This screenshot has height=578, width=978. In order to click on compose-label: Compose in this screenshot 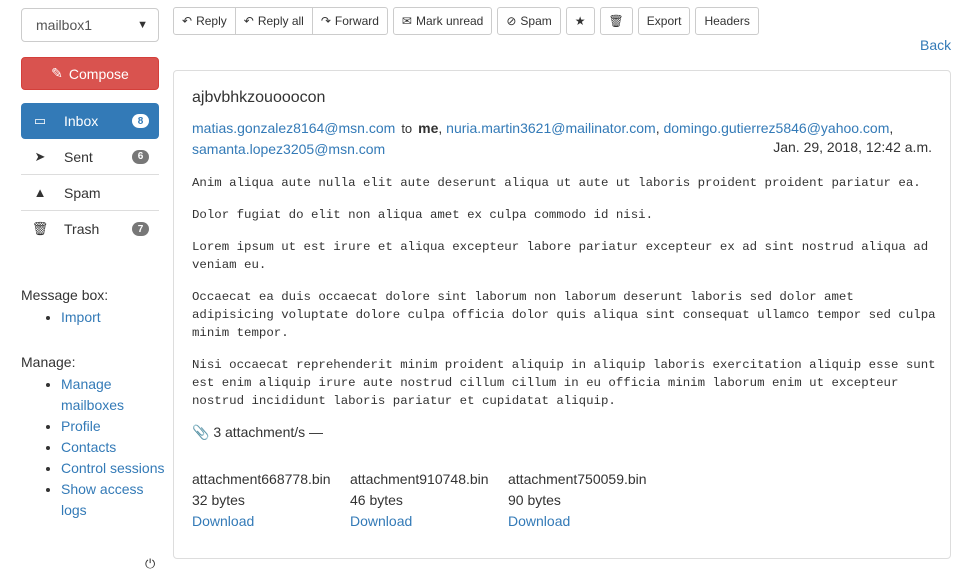, I will do `click(98, 73)`.